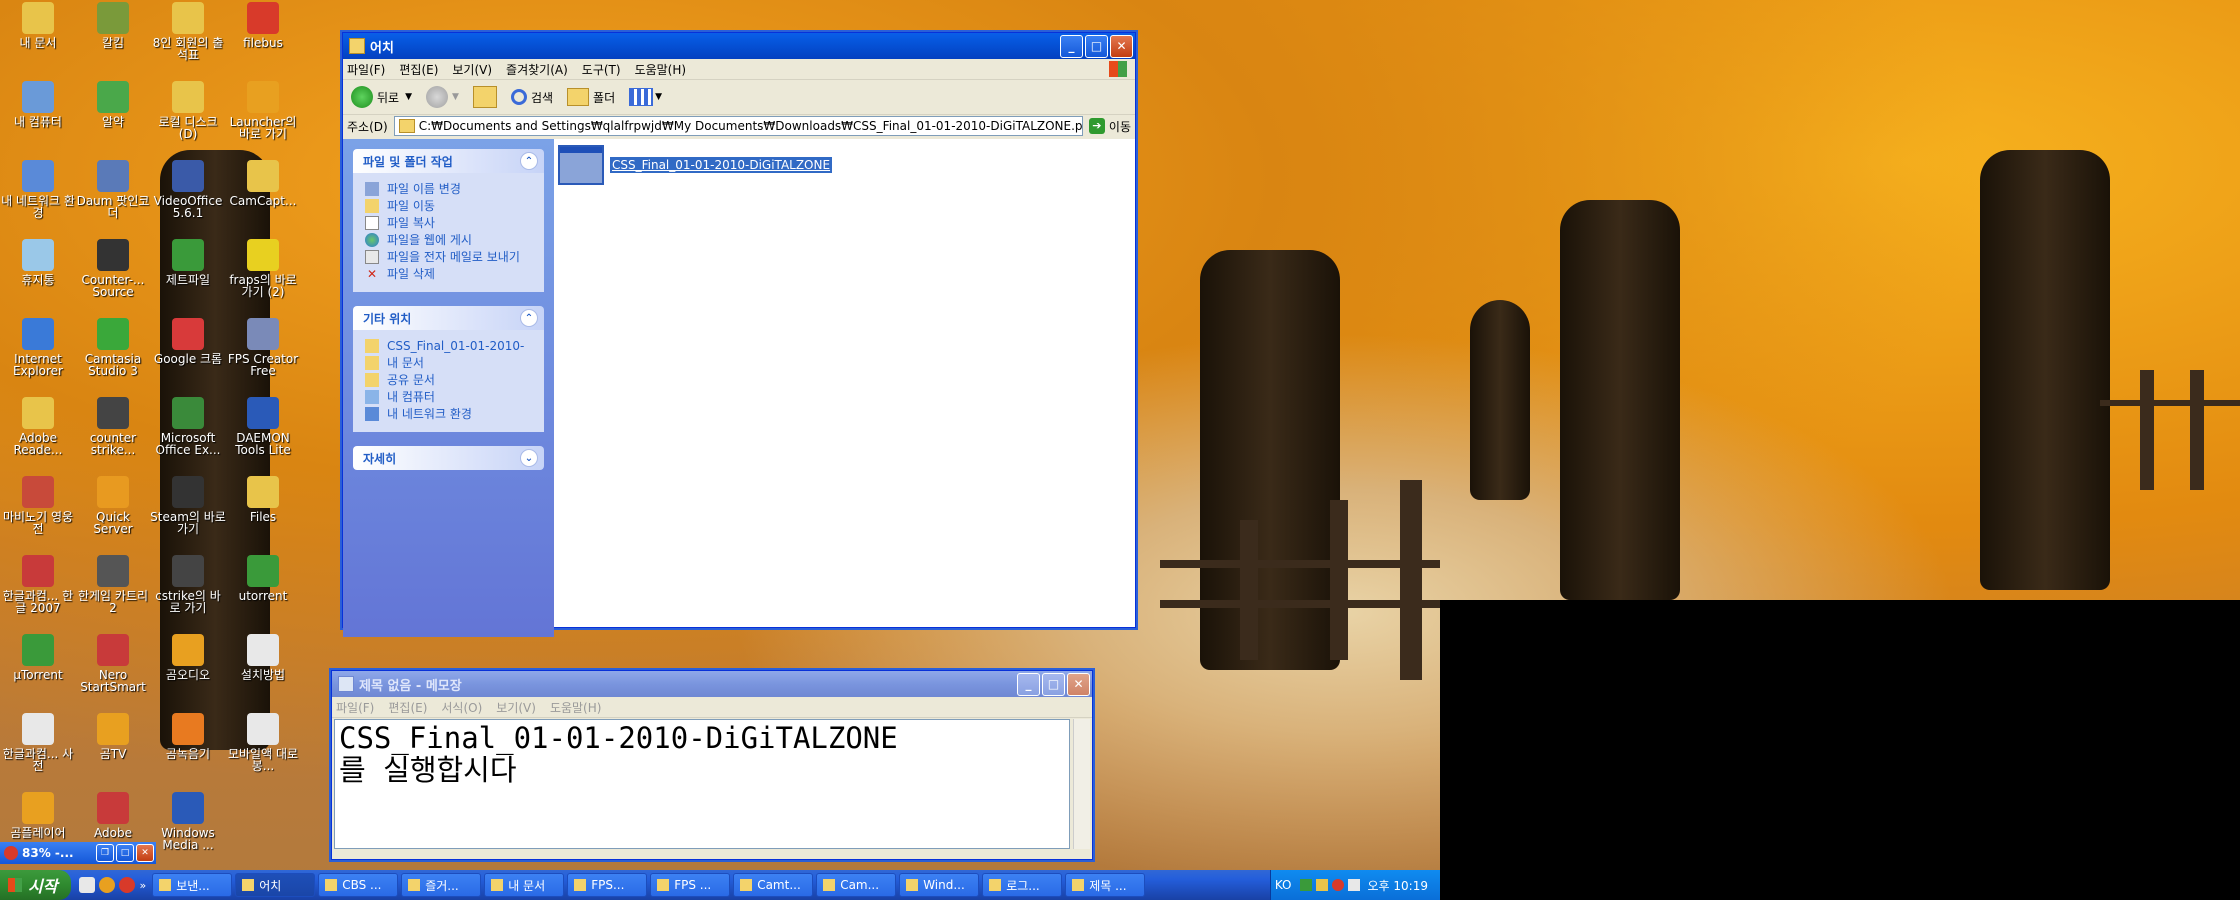 The image size is (2240, 900). I want to click on desktop-icon: fraps의 바로 가기 (2), so click(263, 268).